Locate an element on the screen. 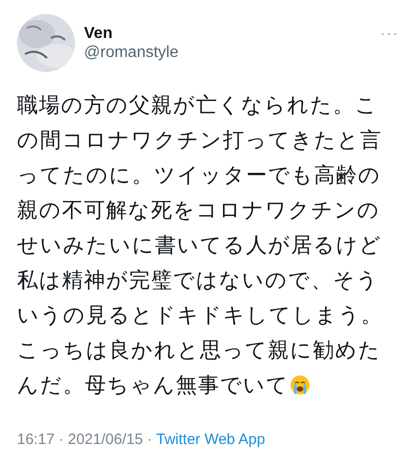  source-link: Twitter Web App is located at coordinates (211, 439).